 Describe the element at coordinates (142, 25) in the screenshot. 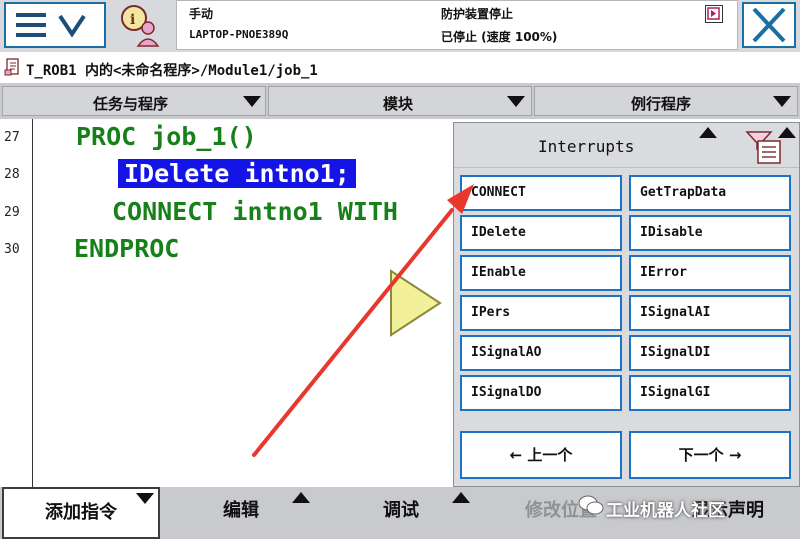

I see `event-log-icon: i` at that location.